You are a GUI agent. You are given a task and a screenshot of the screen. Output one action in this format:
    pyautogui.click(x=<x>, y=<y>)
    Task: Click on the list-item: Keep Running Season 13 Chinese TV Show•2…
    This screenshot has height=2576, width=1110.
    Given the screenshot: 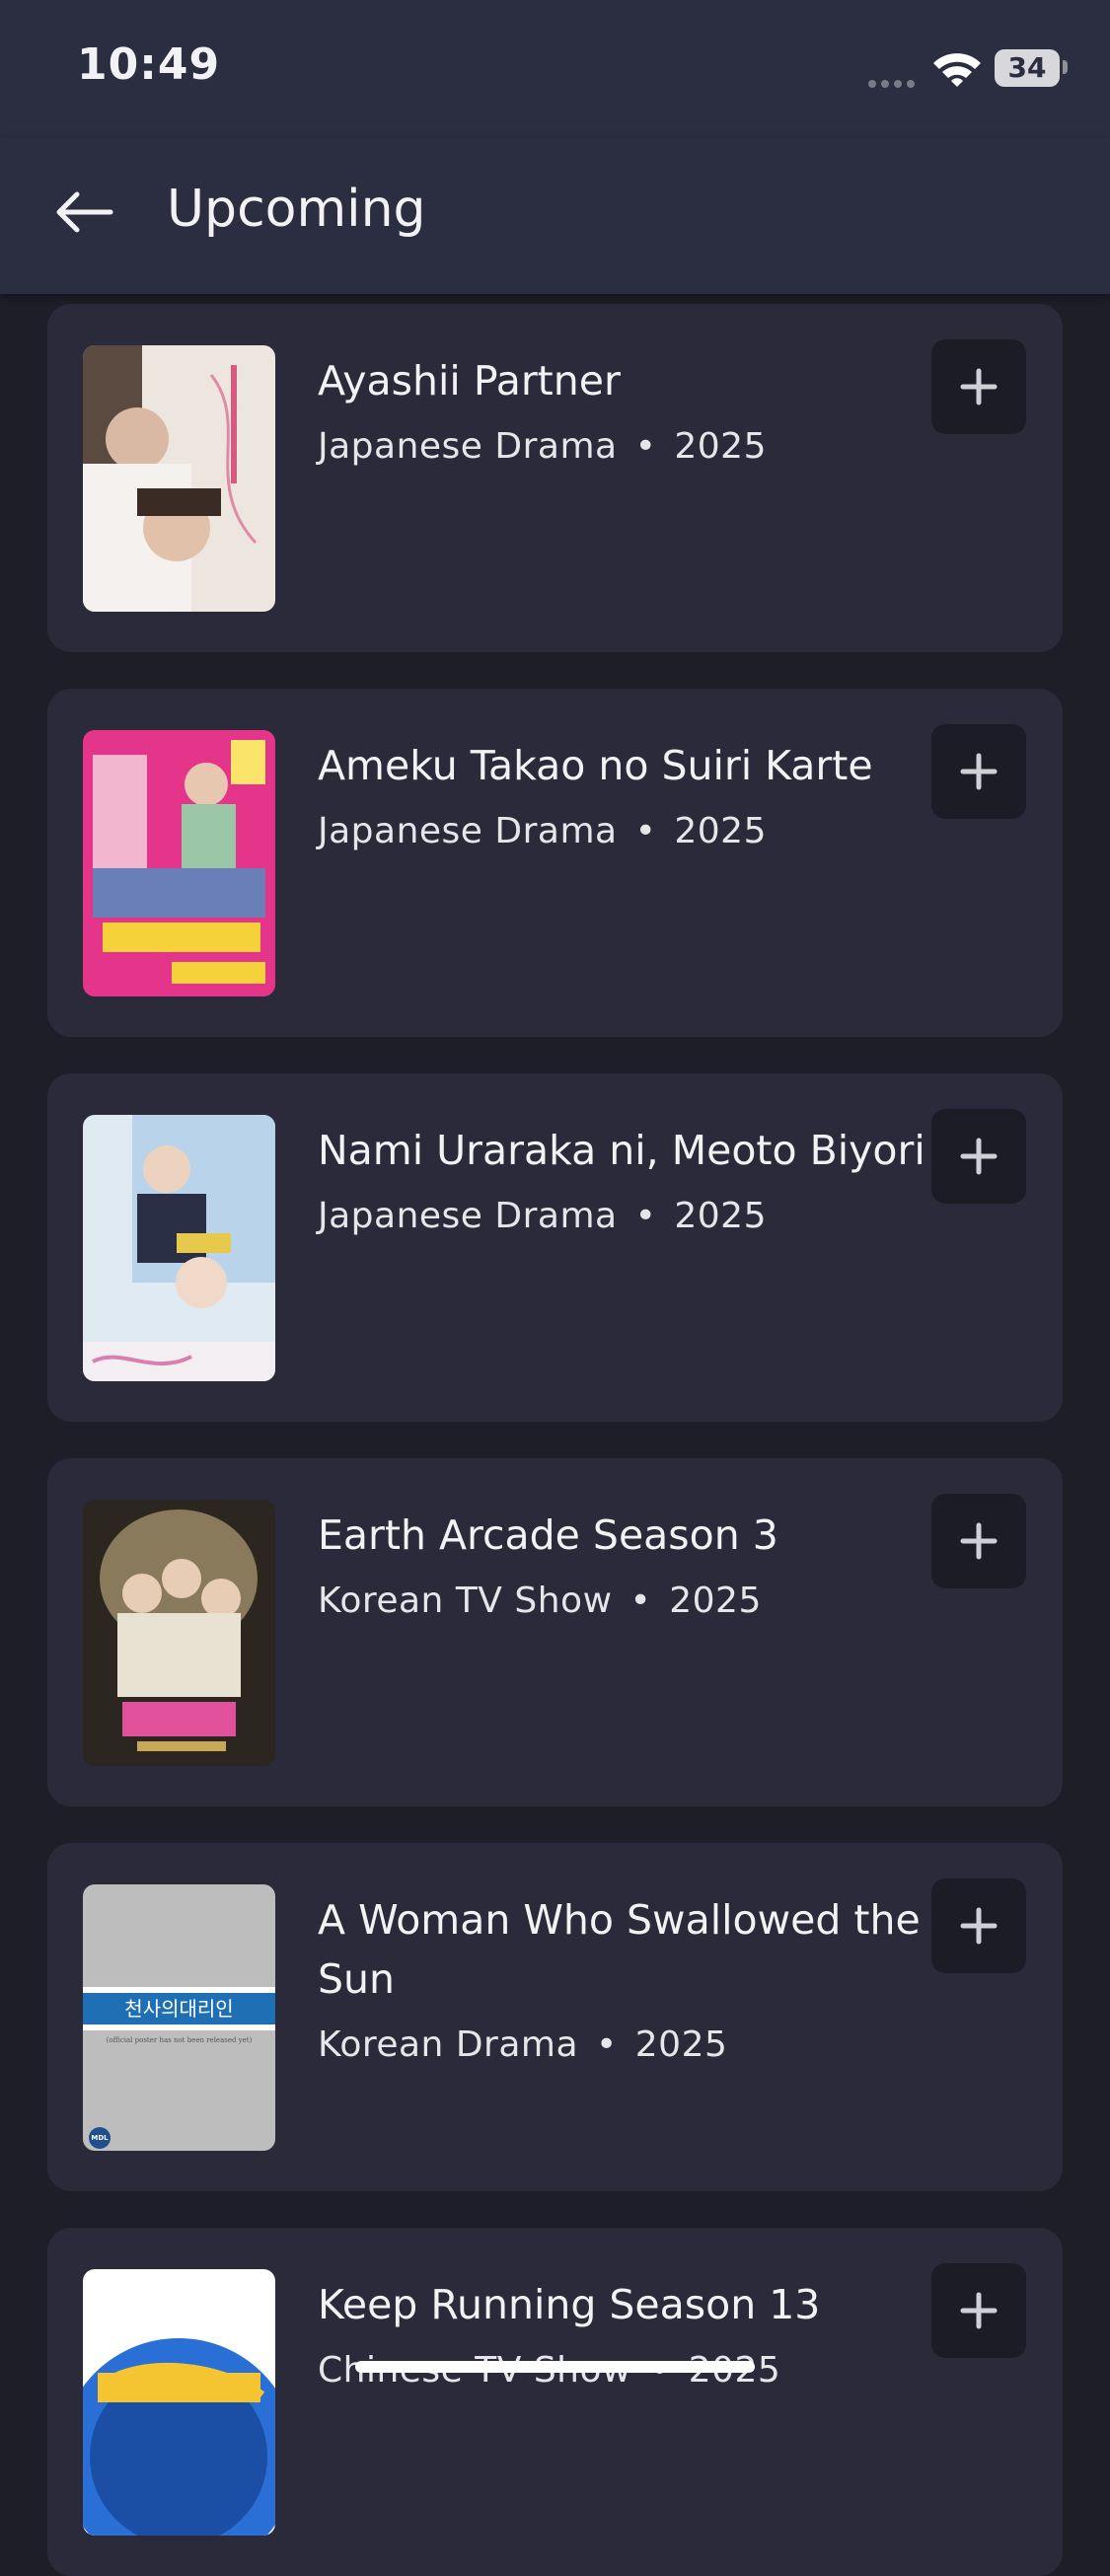 What is the action you would take?
    pyautogui.click(x=555, y=2402)
    